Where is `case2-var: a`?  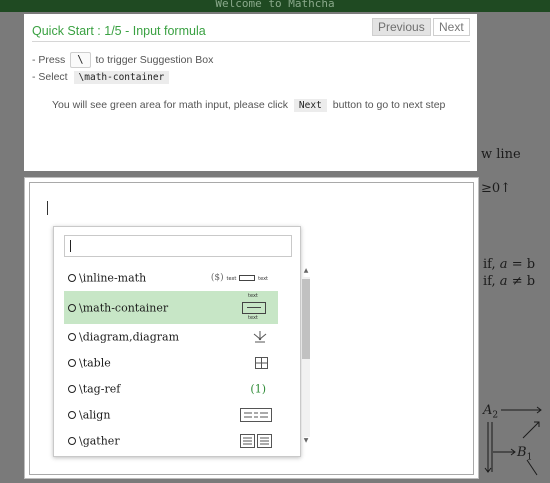
case2-var: a is located at coordinates (503, 281).